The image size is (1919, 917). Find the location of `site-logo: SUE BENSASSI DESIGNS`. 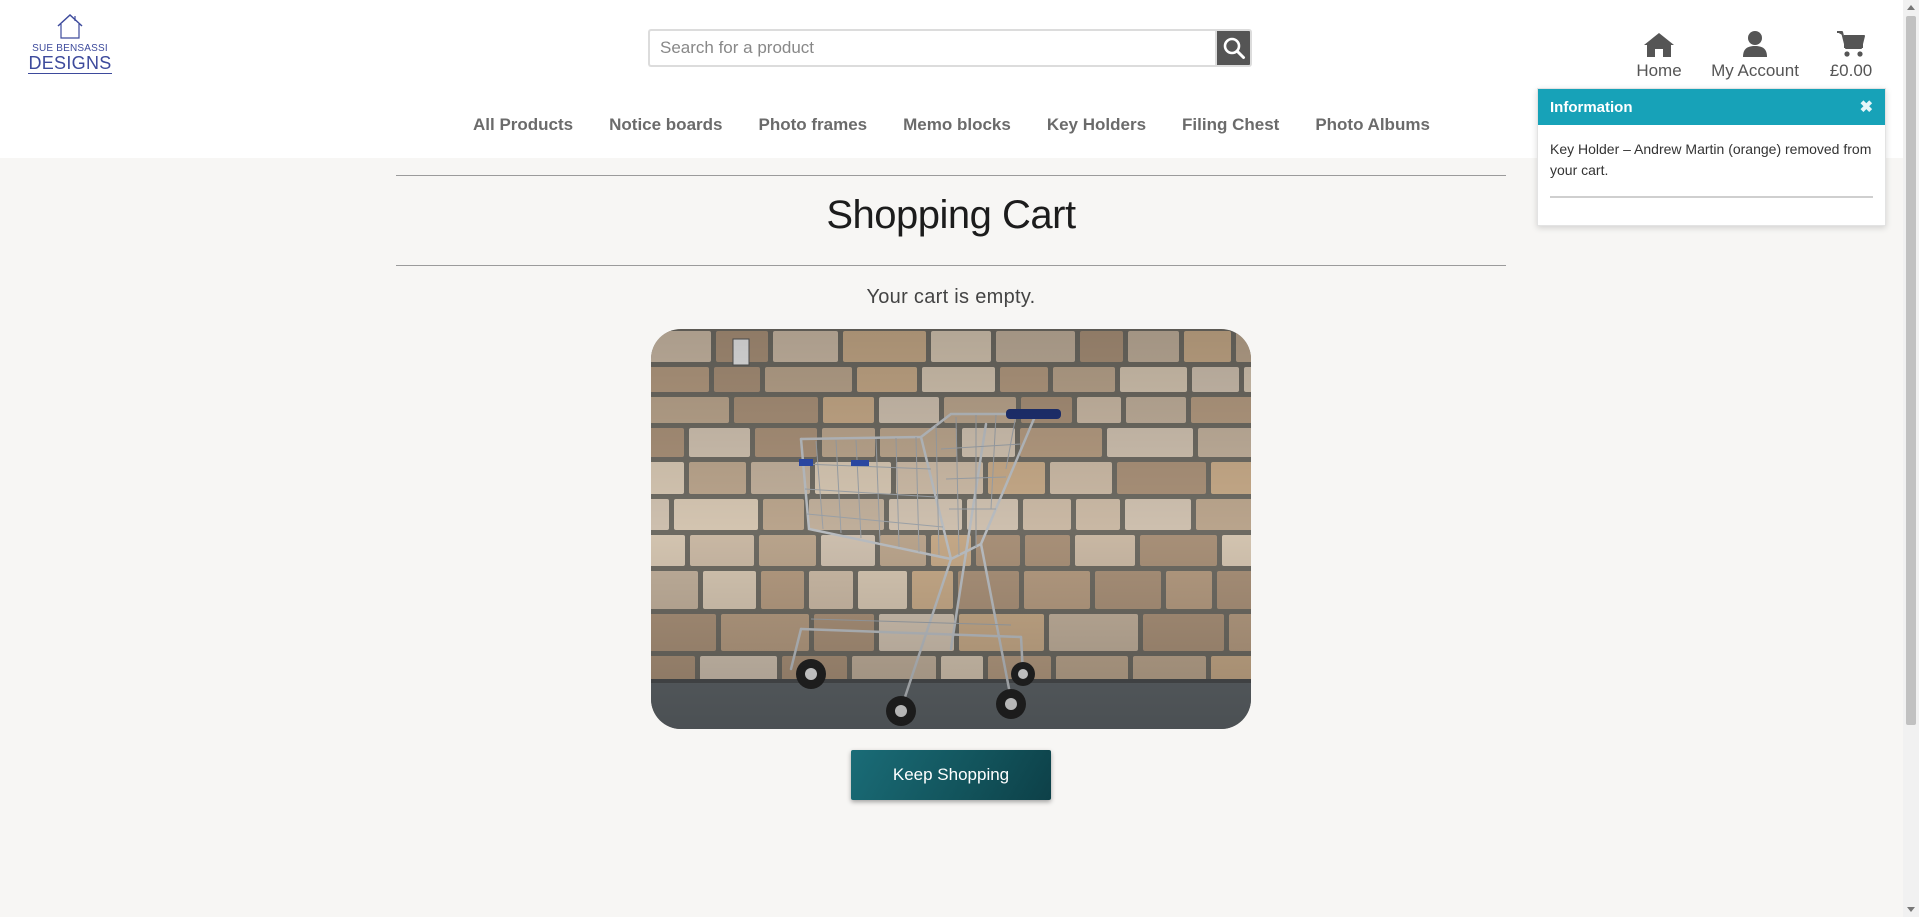

site-logo: SUE BENSASSI DESIGNS is located at coordinates (70, 47).